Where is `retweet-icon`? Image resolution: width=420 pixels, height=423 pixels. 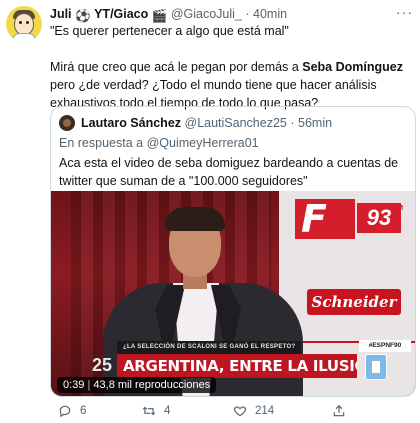 retweet-icon is located at coordinates (149, 411).